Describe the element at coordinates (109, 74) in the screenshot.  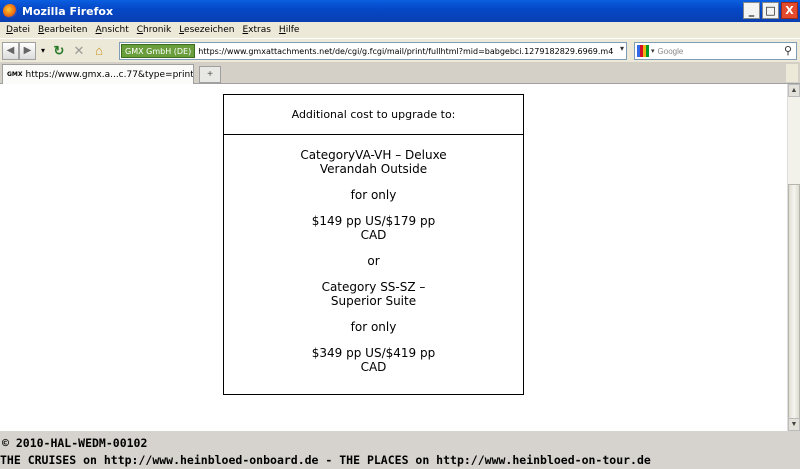
I see `tab-label: https://www.gmx.a...c.77&type=print` at that location.